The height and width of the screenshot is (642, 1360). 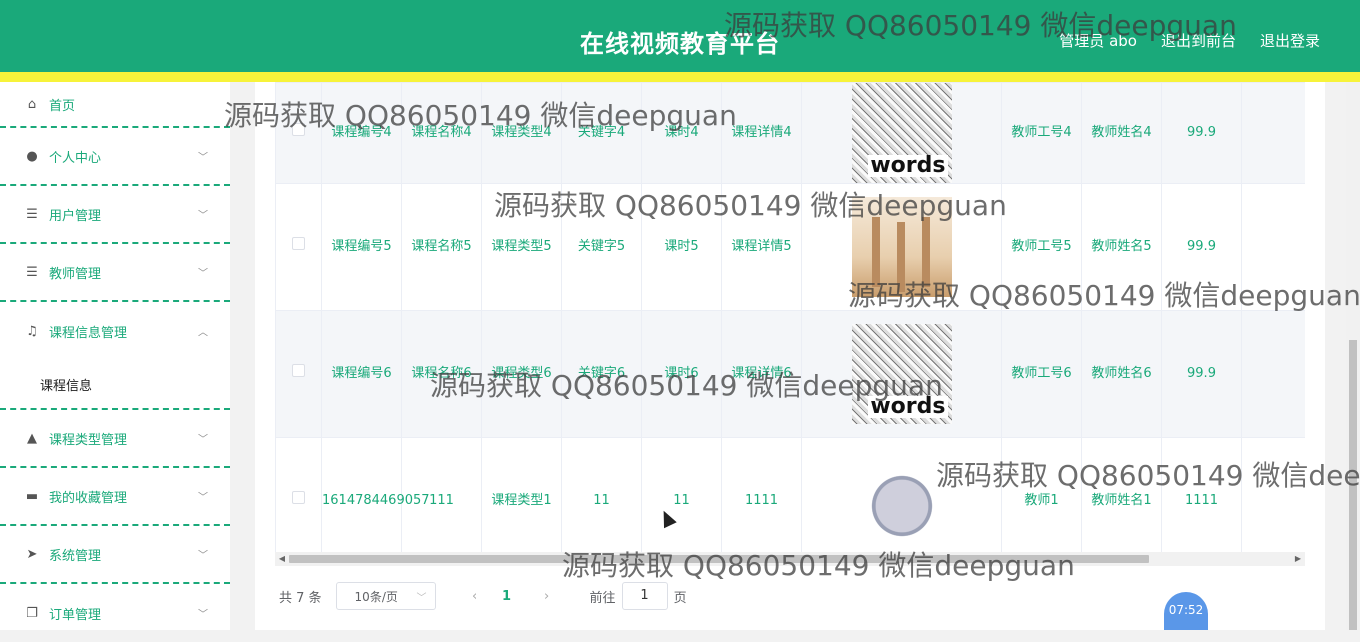 I want to click on goto-label: 前往, so click(x=602, y=598).